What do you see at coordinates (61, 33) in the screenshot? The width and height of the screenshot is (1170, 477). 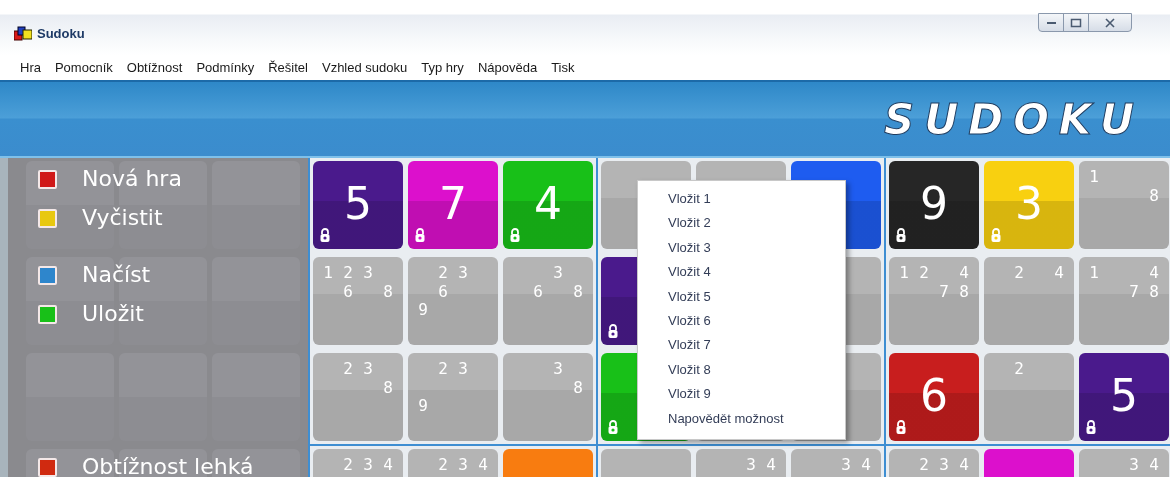 I see `window-title: Sudoku` at bounding box center [61, 33].